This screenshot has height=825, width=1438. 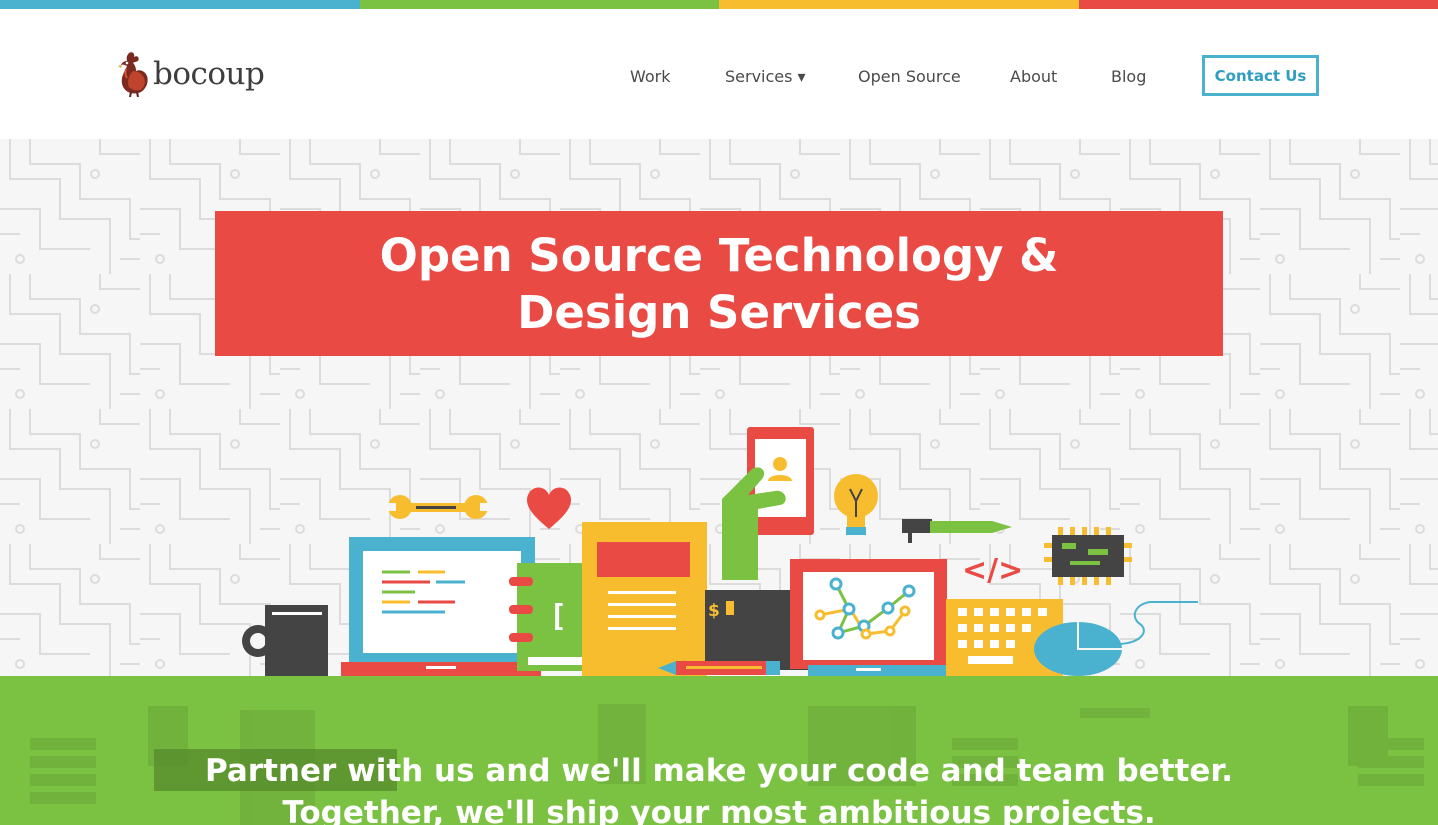 What do you see at coordinates (1088, 556) in the screenshot?
I see `chip-icon` at bounding box center [1088, 556].